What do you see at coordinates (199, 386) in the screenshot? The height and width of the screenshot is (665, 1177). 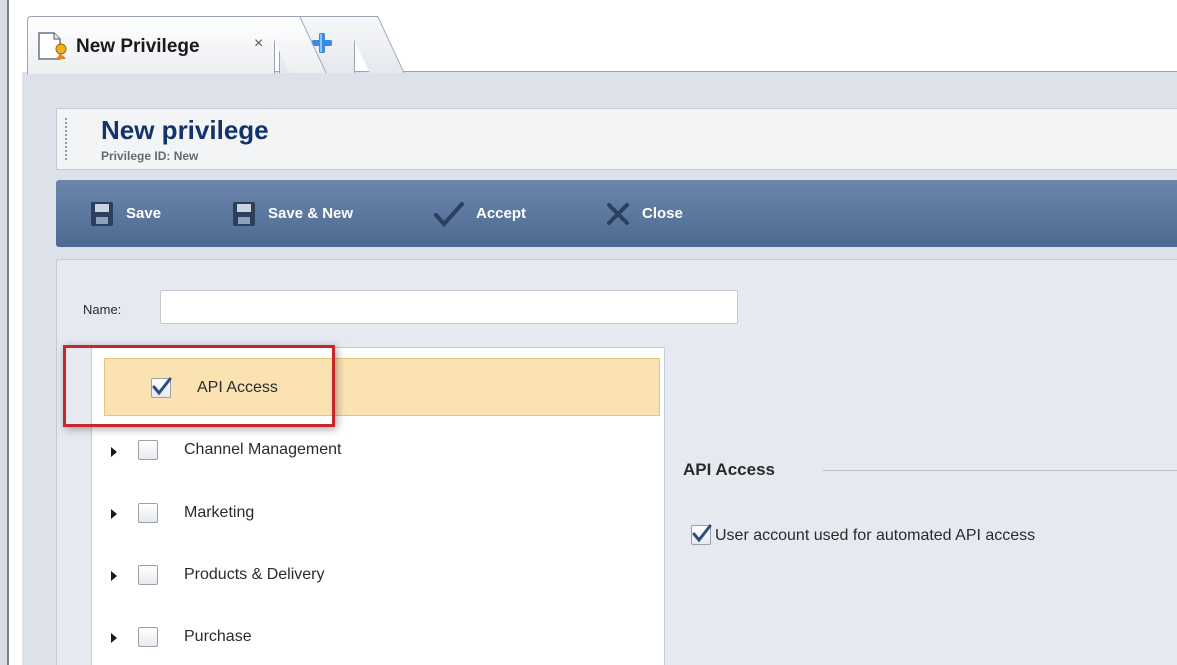 I see `annotation-highlight` at bounding box center [199, 386].